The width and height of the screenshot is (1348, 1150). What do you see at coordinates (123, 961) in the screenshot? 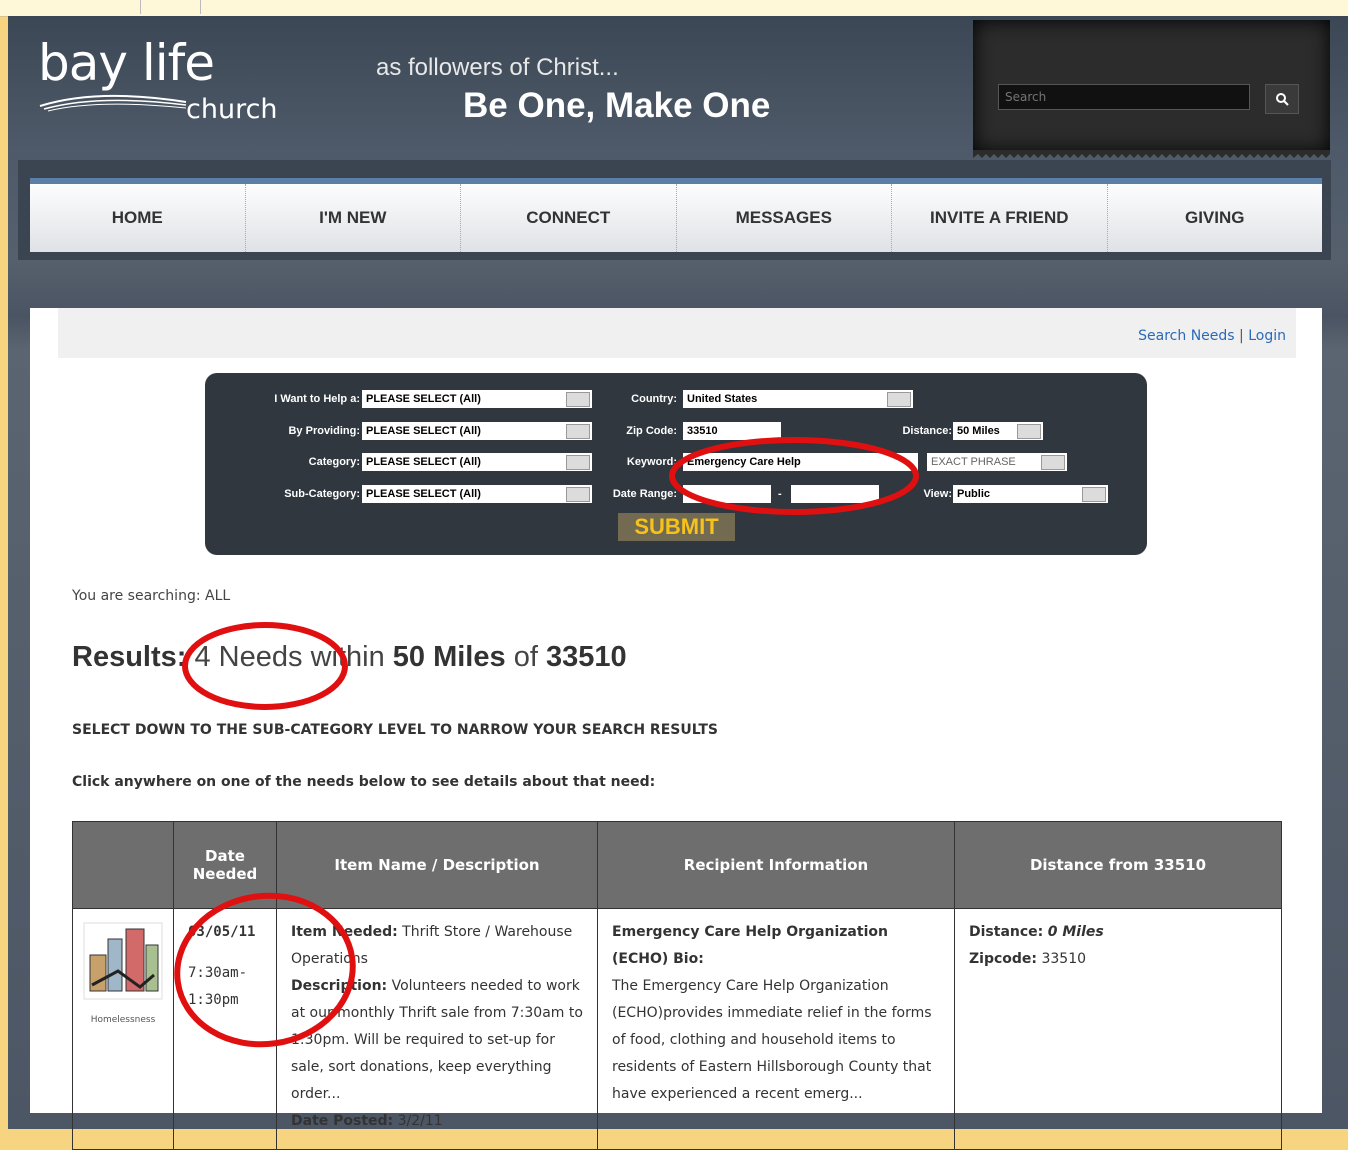
I see `homelessness-icon` at bounding box center [123, 961].